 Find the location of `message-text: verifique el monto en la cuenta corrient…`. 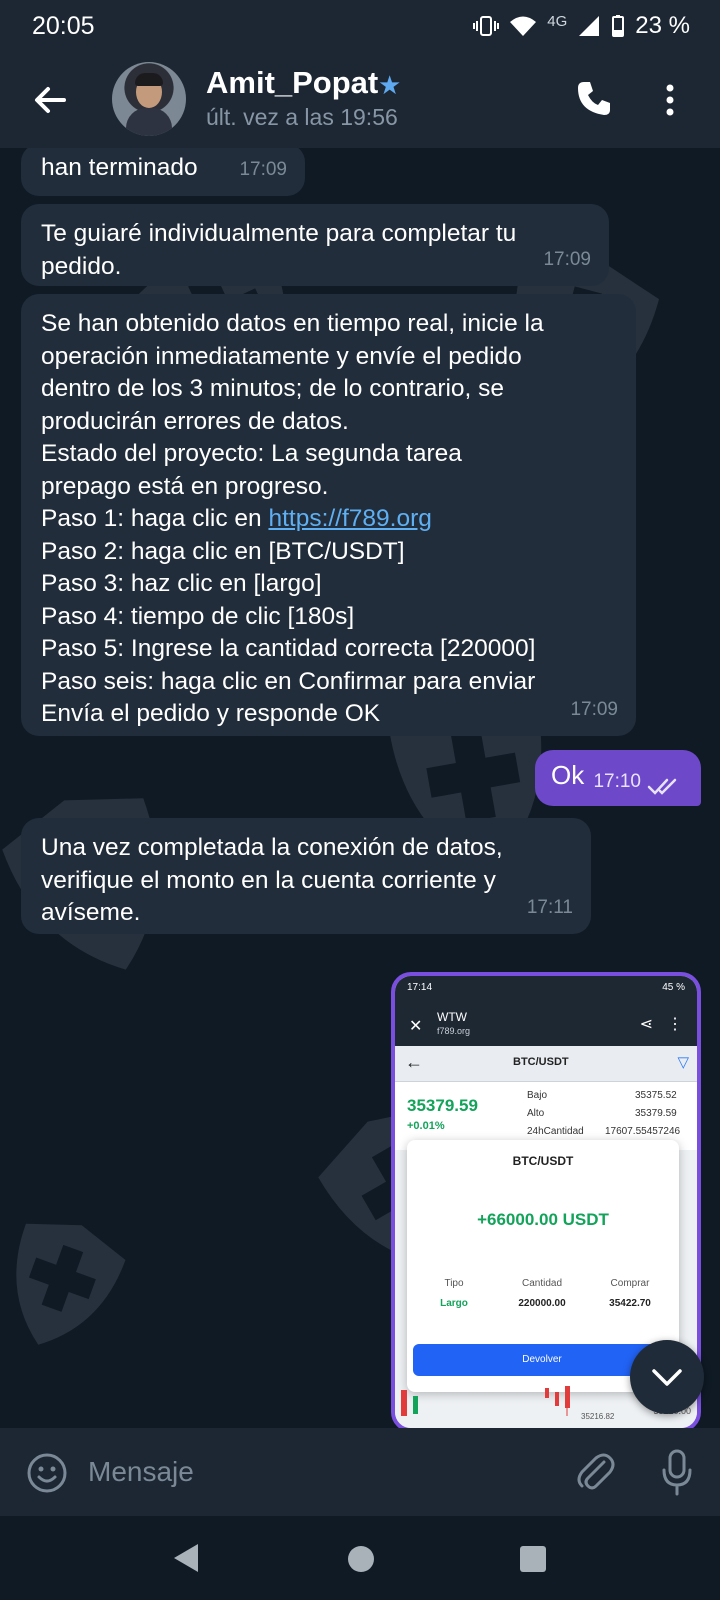

message-text: verifique el monto en la cuenta corrient… is located at coordinates (268, 880).